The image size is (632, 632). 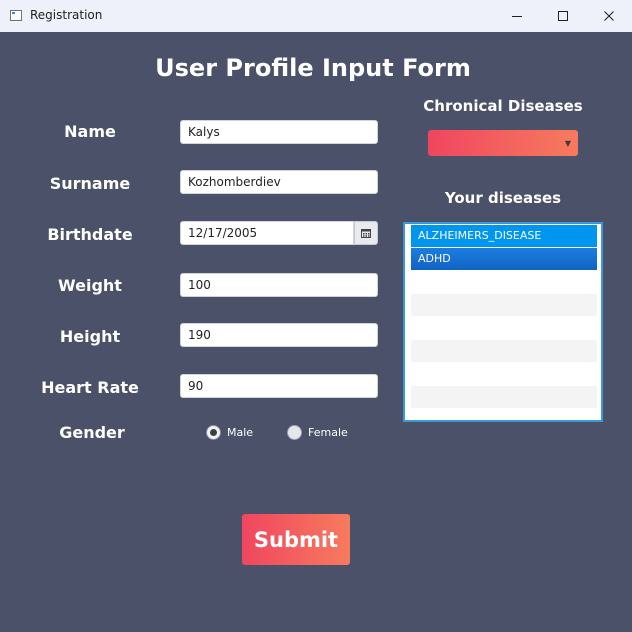 I want to click on height-label: Height, so click(x=90, y=336).